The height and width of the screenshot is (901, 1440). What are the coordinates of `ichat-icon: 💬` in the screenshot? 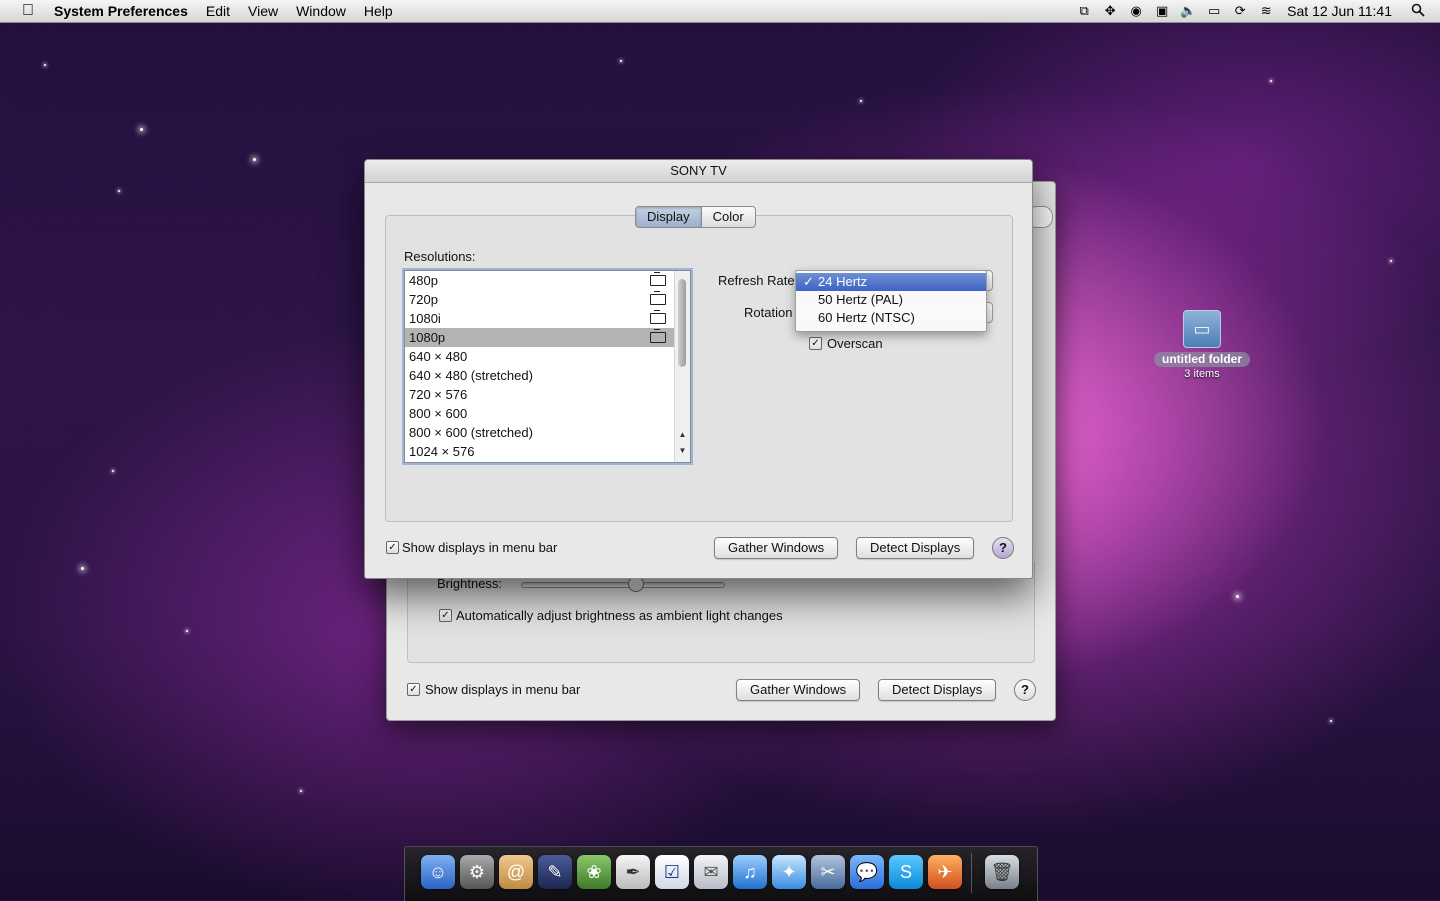 It's located at (867, 872).